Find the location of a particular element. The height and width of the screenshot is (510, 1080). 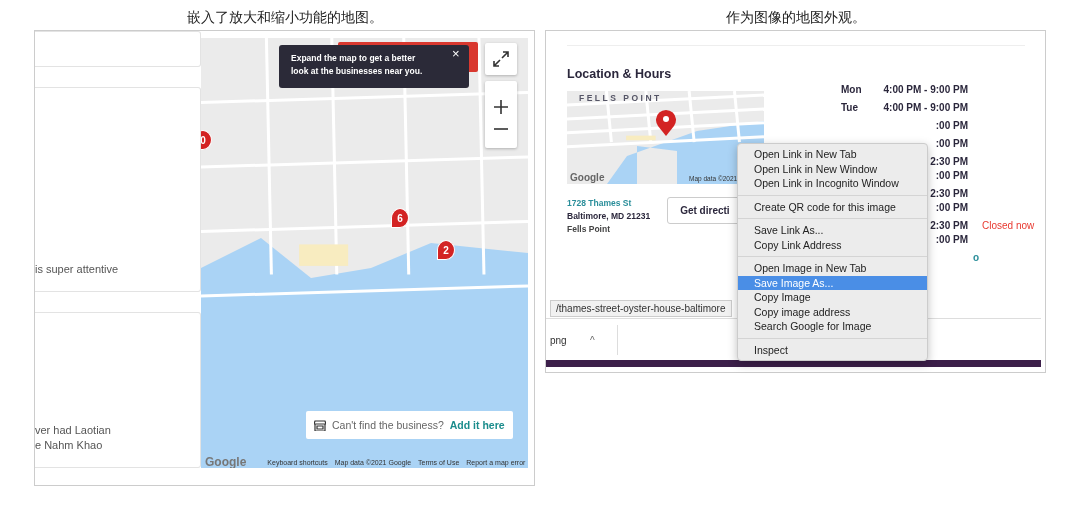

menu-item: Open Link in Incognito Window is located at coordinates (832, 183).